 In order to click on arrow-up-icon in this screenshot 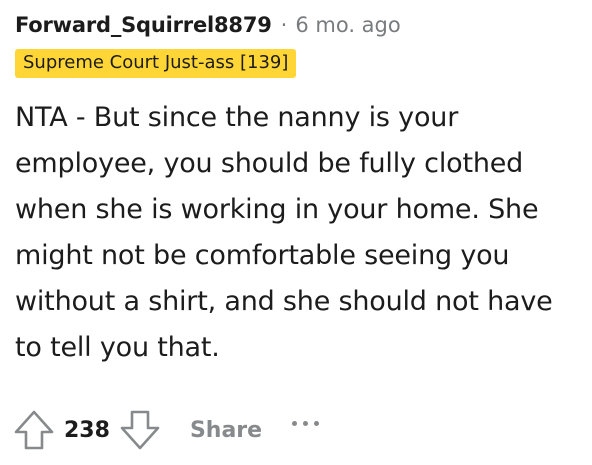, I will do `click(34, 430)`.